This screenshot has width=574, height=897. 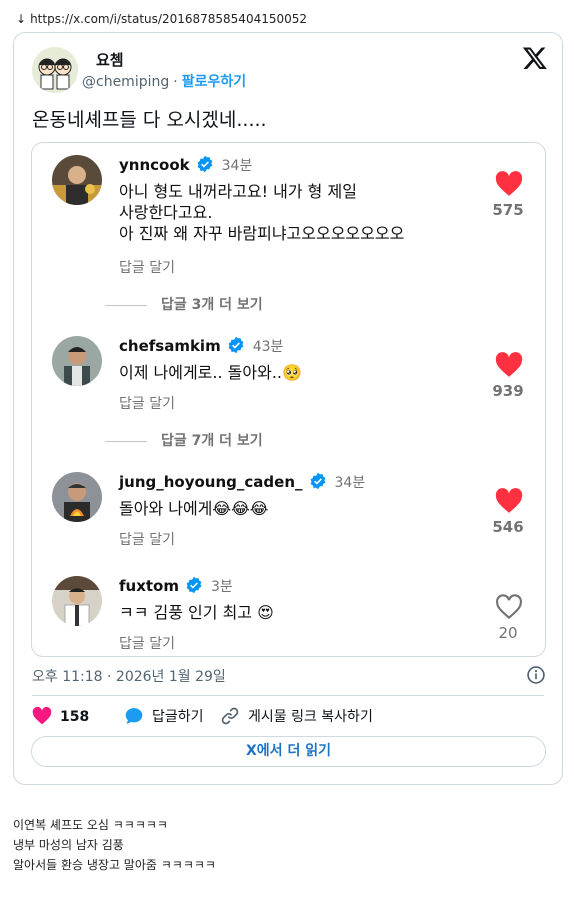 What do you see at coordinates (134, 716) in the screenshot?
I see `reply-bubble-icon` at bounding box center [134, 716].